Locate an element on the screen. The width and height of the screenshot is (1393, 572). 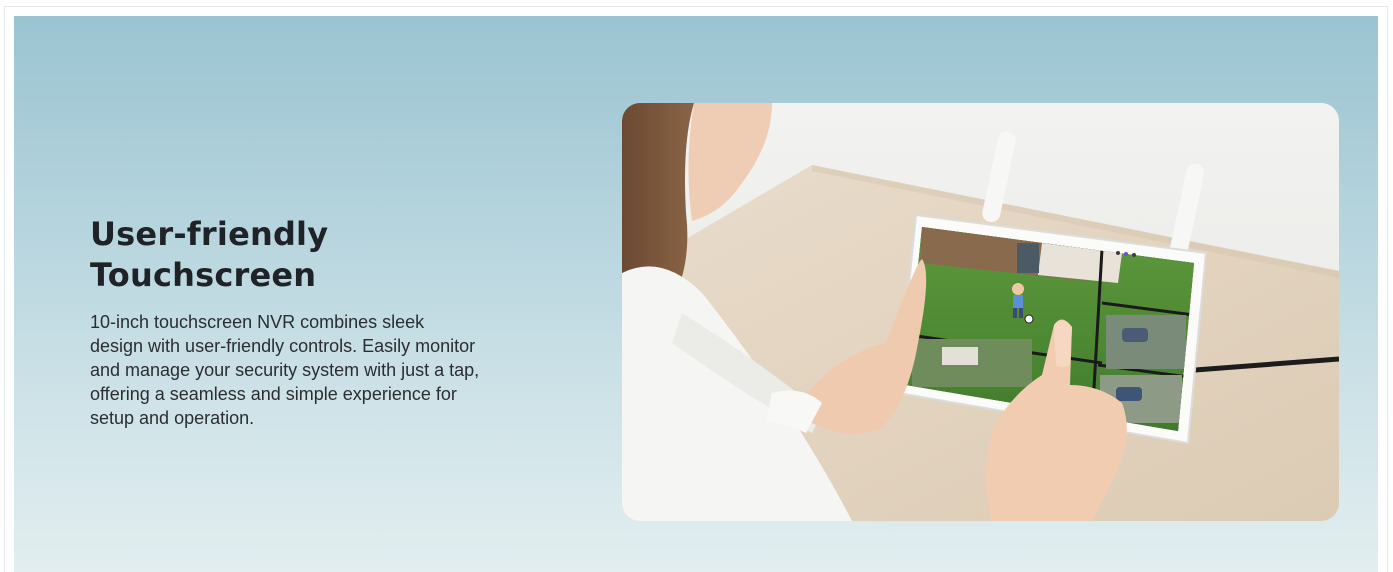
feature-title: User-friendly Touchscreen is located at coordinates (209, 254).